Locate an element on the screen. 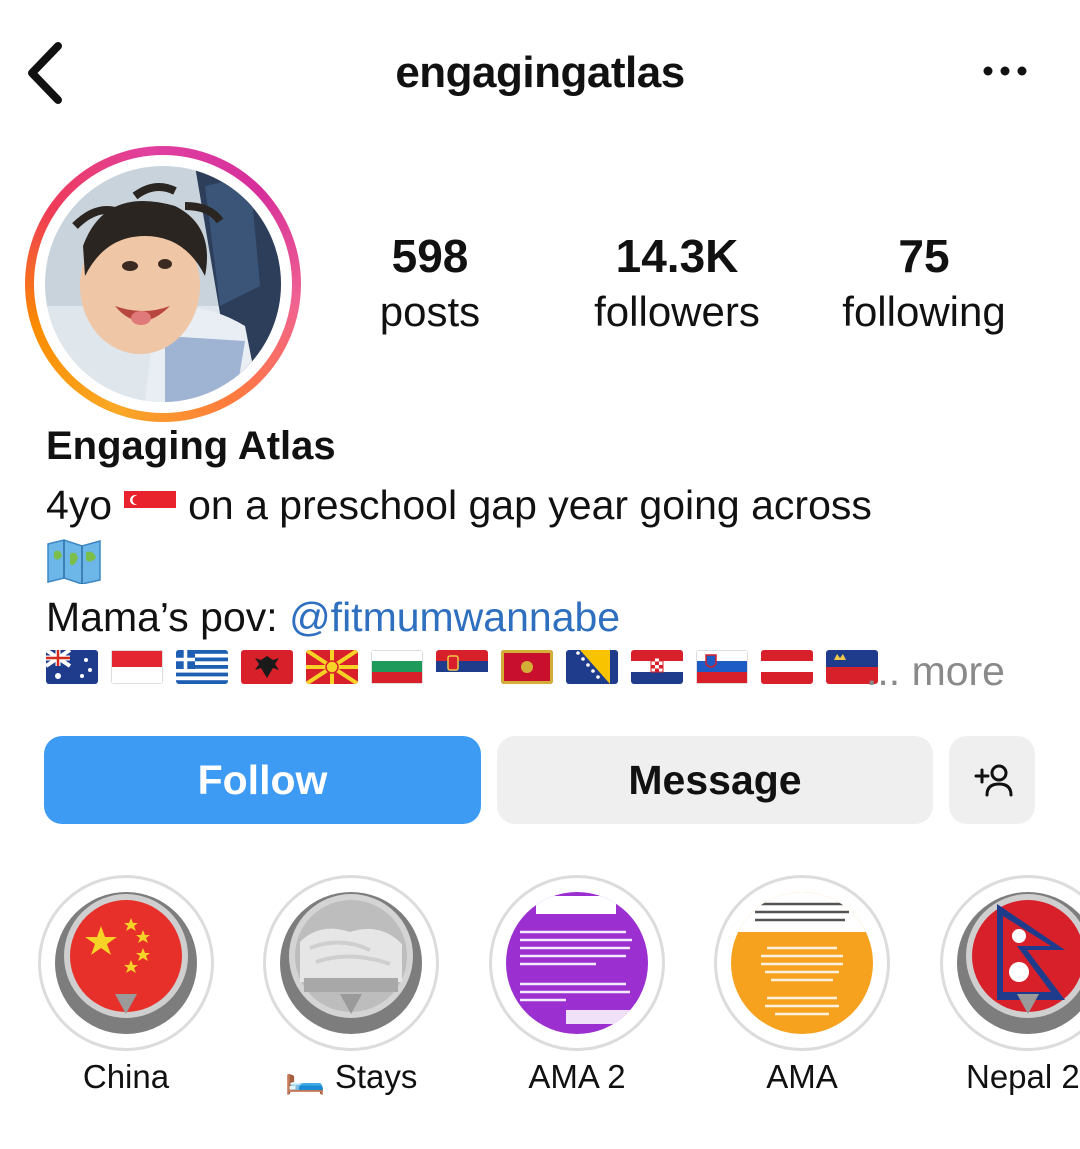 This screenshot has width=1080, height=1149. bio-line-3: Mama’s pov: @fitmumwannabe is located at coordinates (333, 617).